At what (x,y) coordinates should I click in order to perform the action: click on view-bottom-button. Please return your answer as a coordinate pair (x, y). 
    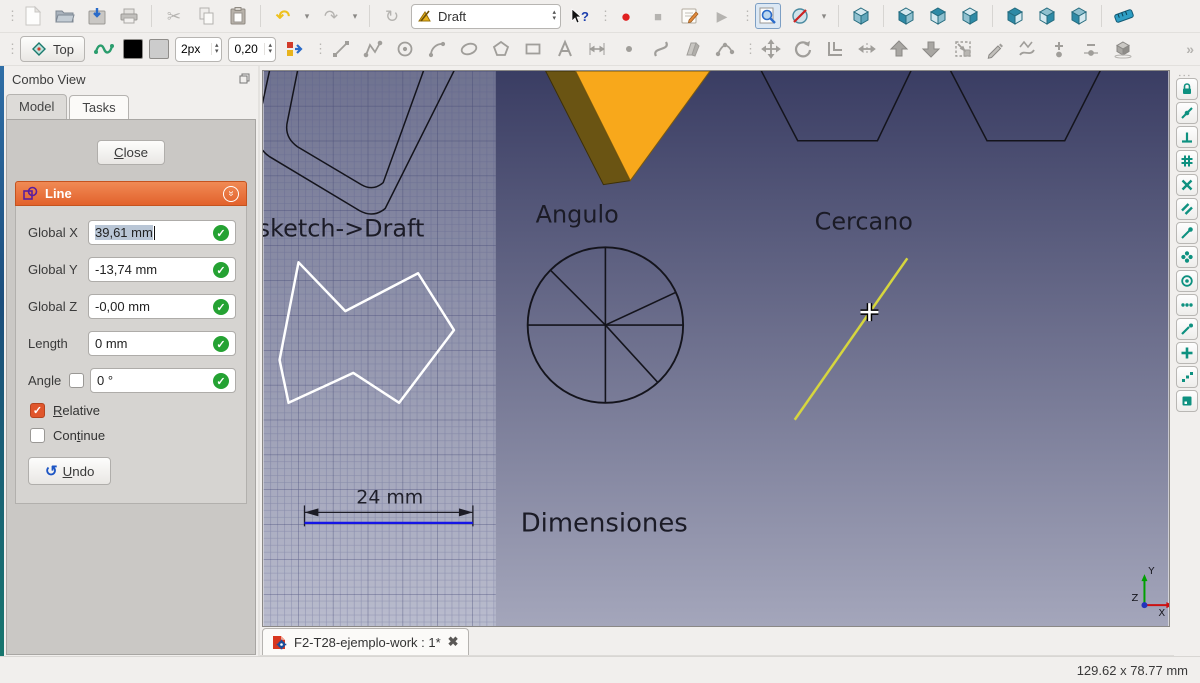
    Looking at the image, I should click on (1047, 16).